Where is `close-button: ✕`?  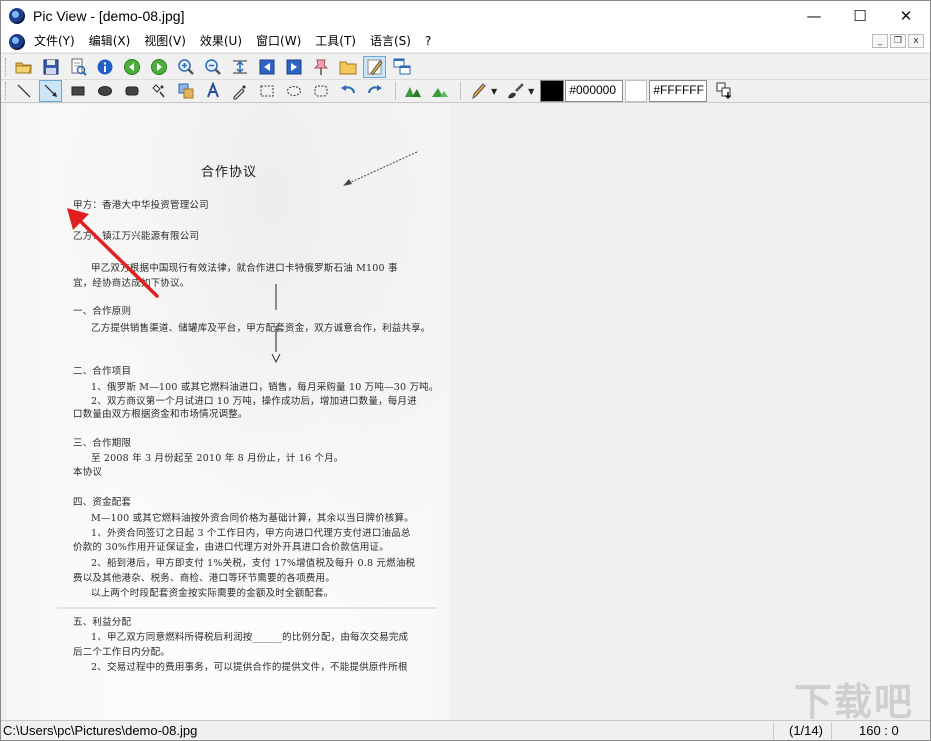 close-button: ✕ is located at coordinates (906, 16).